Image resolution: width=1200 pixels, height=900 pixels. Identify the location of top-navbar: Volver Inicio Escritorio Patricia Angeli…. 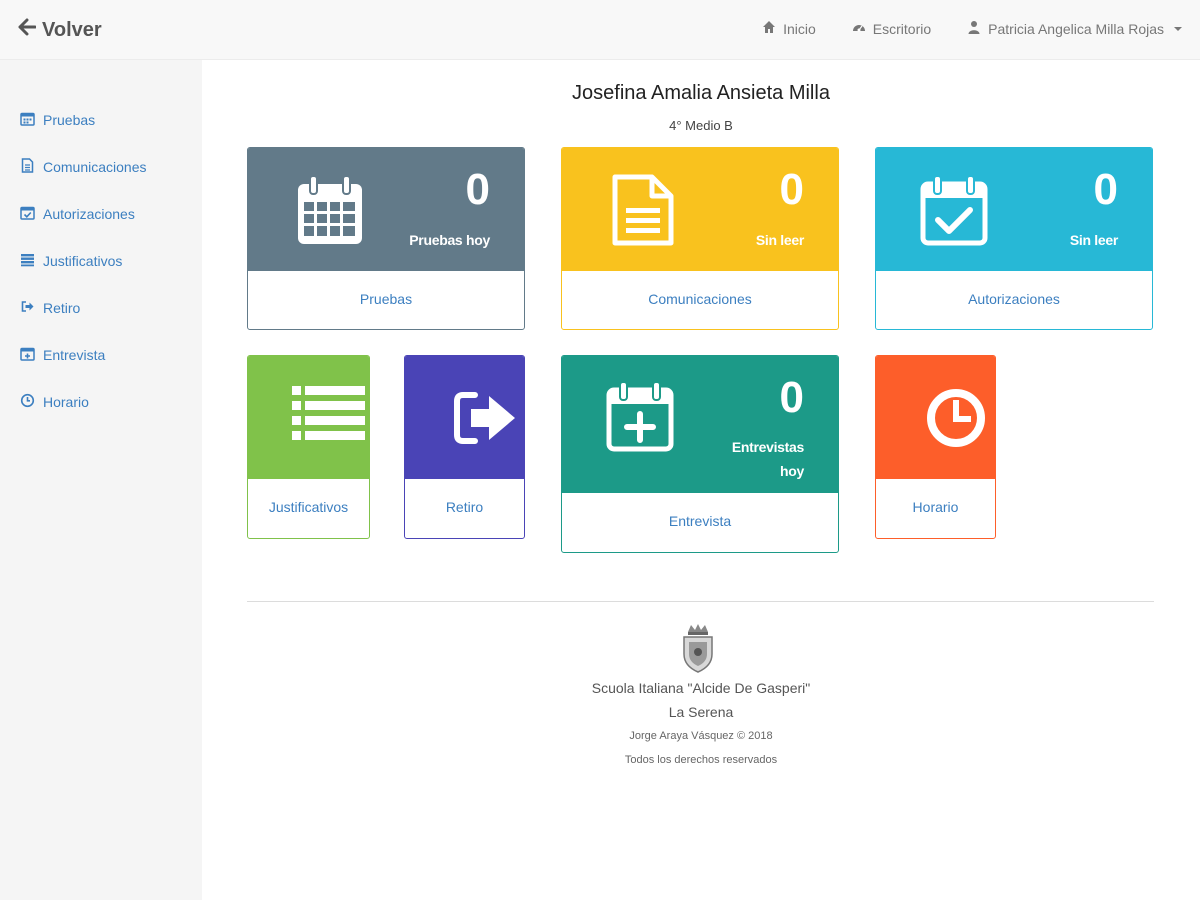
(600, 30).